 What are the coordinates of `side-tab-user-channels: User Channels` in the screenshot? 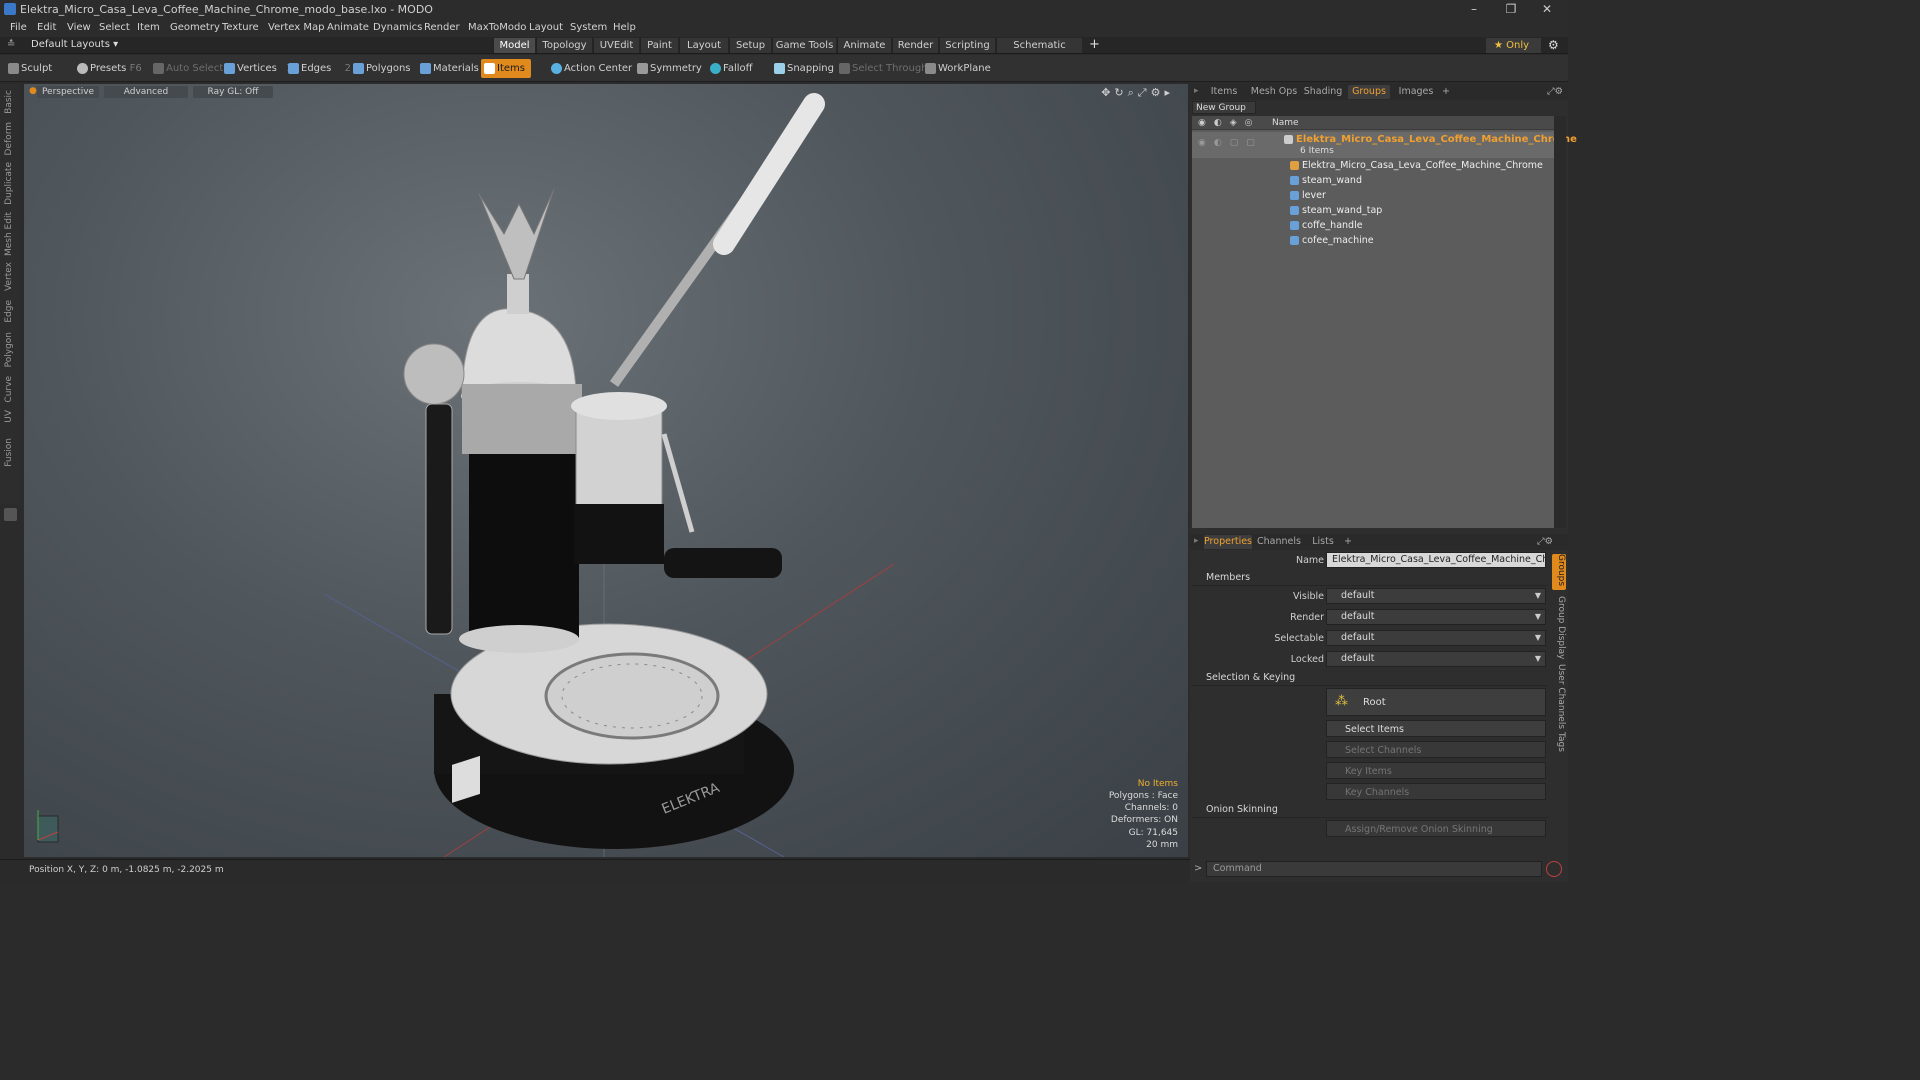 It's located at (1559, 696).